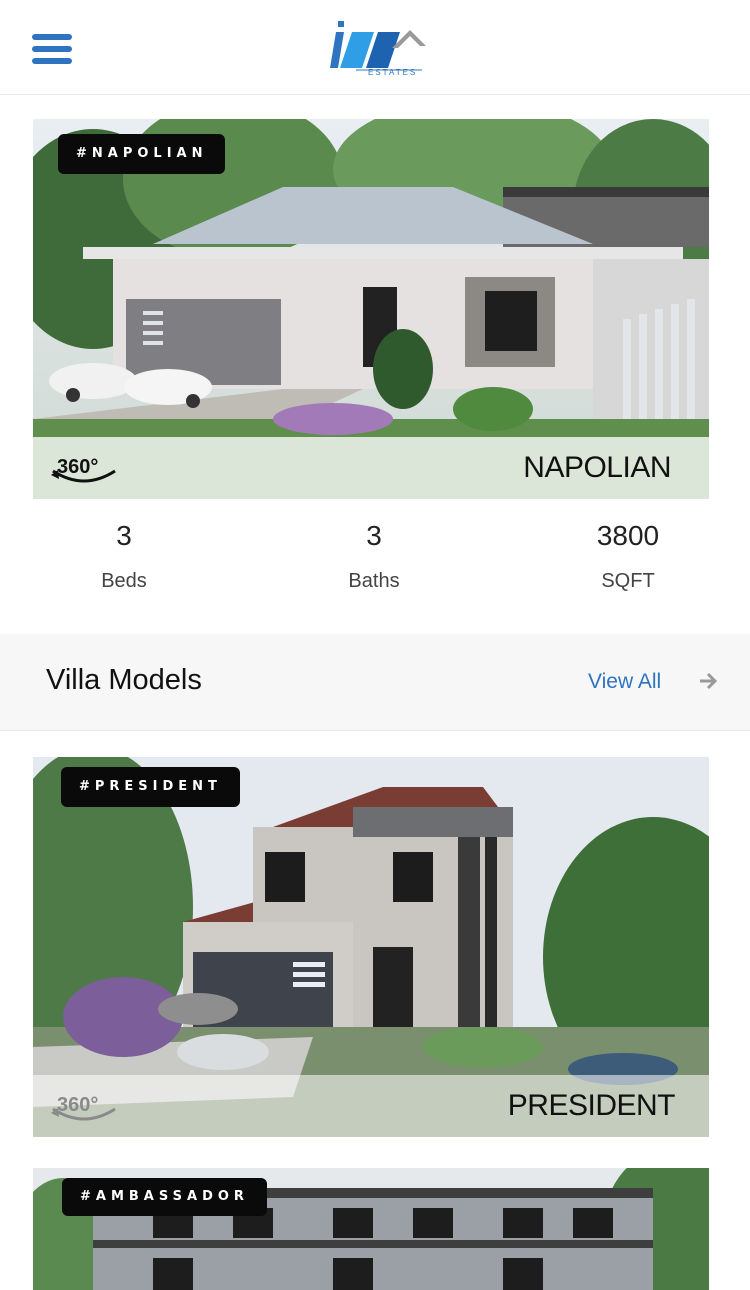  What do you see at coordinates (124, 680) in the screenshot?
I see `section-title: Villa Models` at bounding box center [124, 680].